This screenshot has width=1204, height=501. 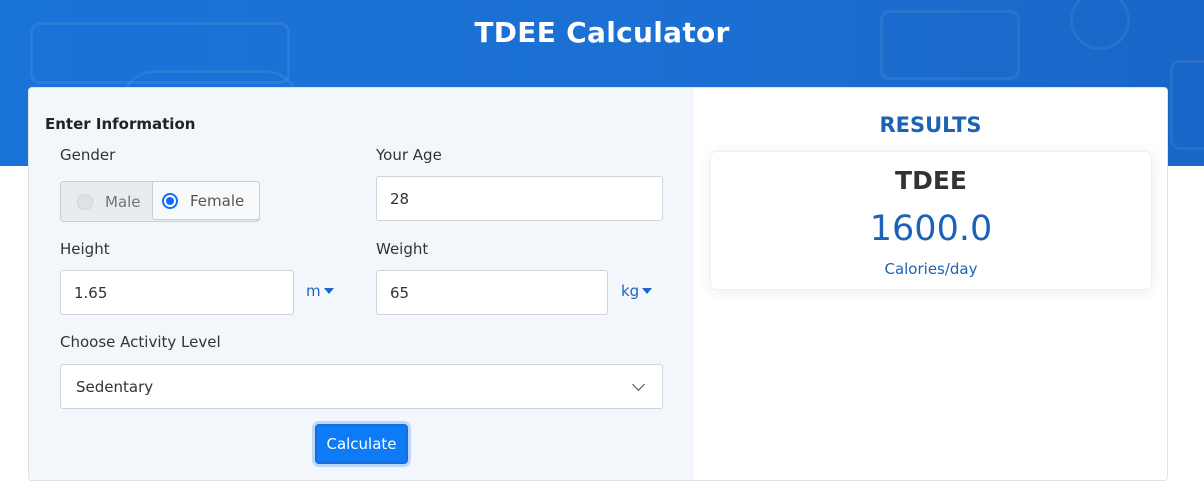 I want to click on gender-option-female: Female, so click(x=206, y=200).